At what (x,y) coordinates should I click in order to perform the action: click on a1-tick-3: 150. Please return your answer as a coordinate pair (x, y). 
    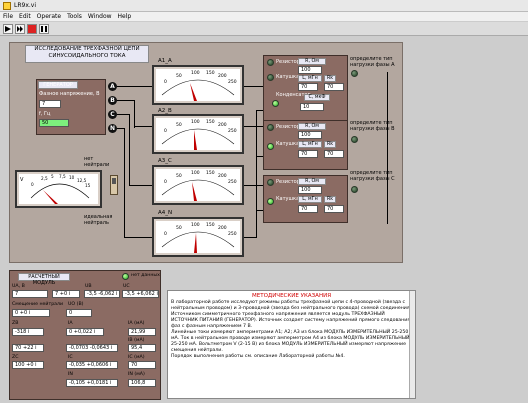
    Looking at the image, I should click on (210, 73).